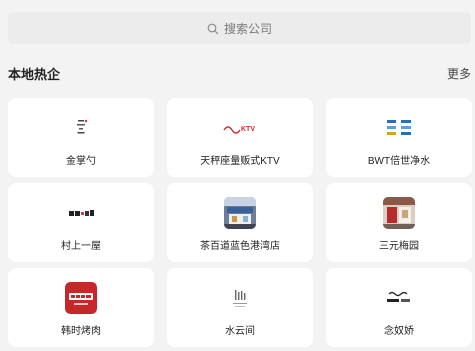 This screenshot has width=475, height=351. I want to click on ktv-logo: KTV, so click(240, 128).